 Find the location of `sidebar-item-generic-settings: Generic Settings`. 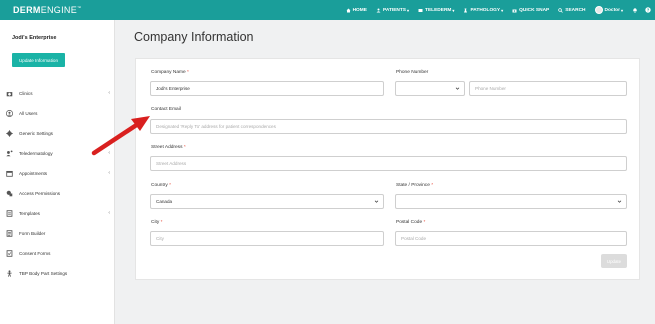

sidebar-item-generic-settings: Generic Settings is located at coordinates (57, 133).